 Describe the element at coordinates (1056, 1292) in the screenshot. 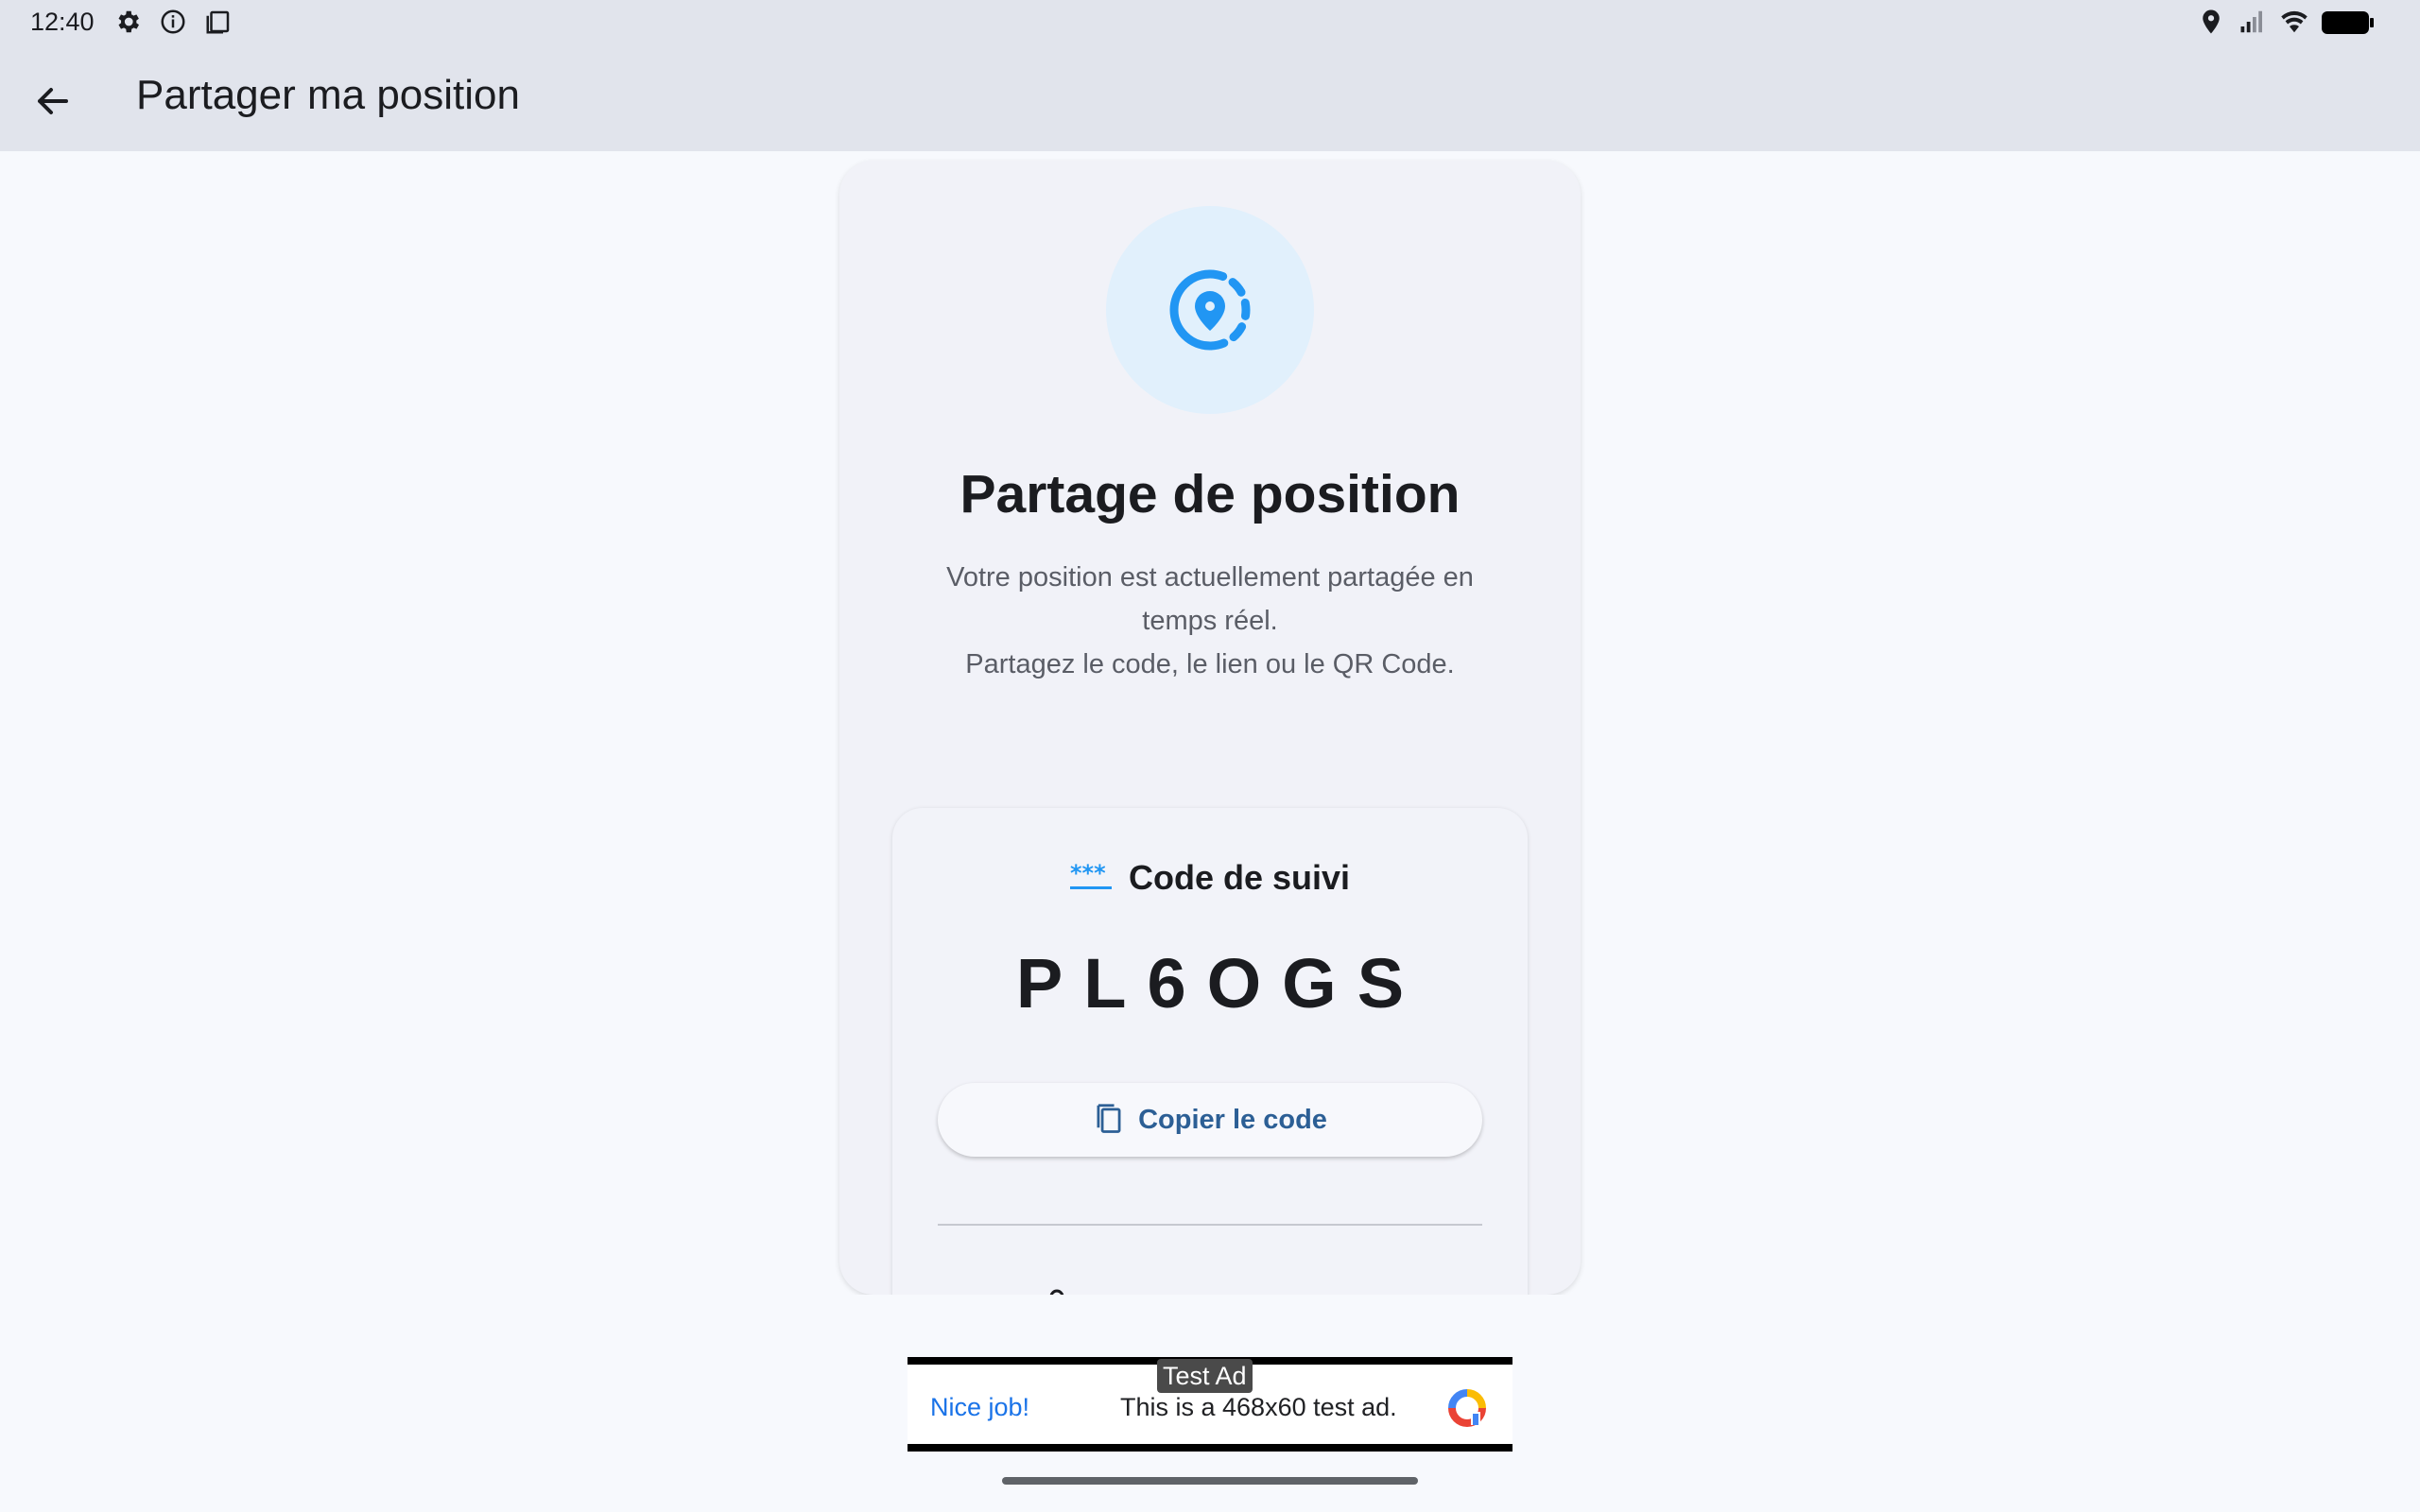

I see `link-icon` at that location.